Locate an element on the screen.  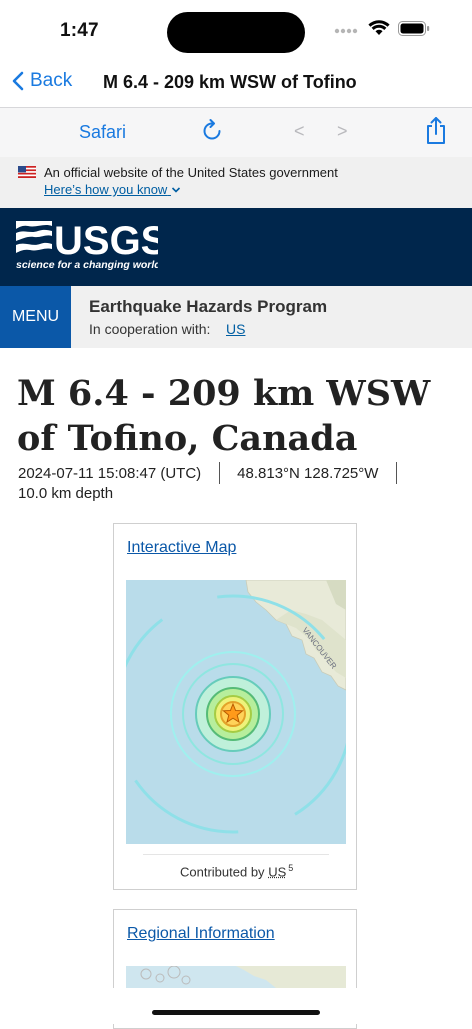
usgs-logo: USGS science for a changing world is located at coordinates (87, 247).